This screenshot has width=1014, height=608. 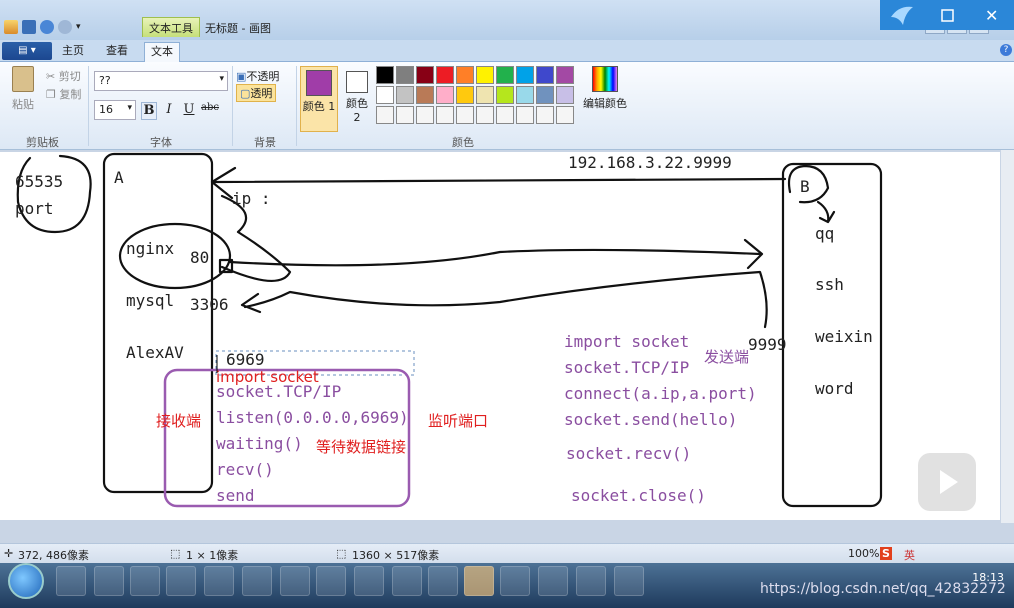 What do you see at coordinates (63, 76) in the screenshot?
I see `cut-button: ✂ 剪切` at bounding box center [63, 76].